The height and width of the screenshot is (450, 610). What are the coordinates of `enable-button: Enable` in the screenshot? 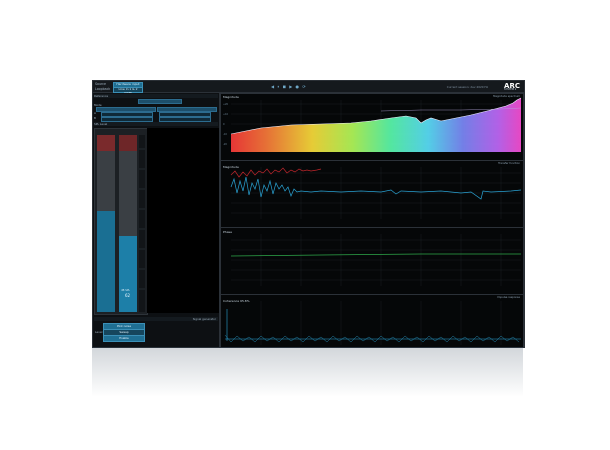 It's located at (124, 338).